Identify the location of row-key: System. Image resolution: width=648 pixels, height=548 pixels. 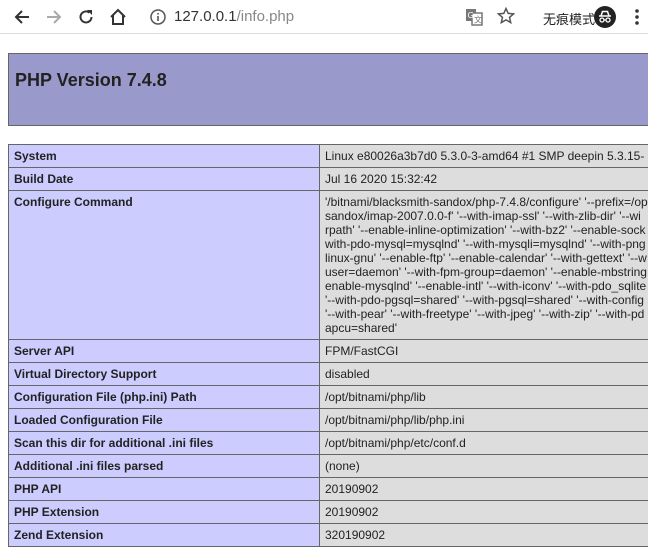
(164, 156).